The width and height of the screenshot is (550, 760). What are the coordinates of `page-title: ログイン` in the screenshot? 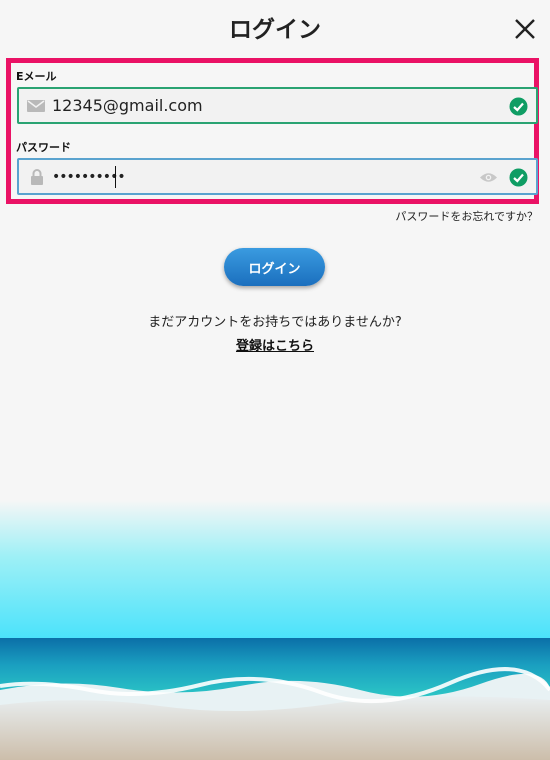 It's located at (275, 30).